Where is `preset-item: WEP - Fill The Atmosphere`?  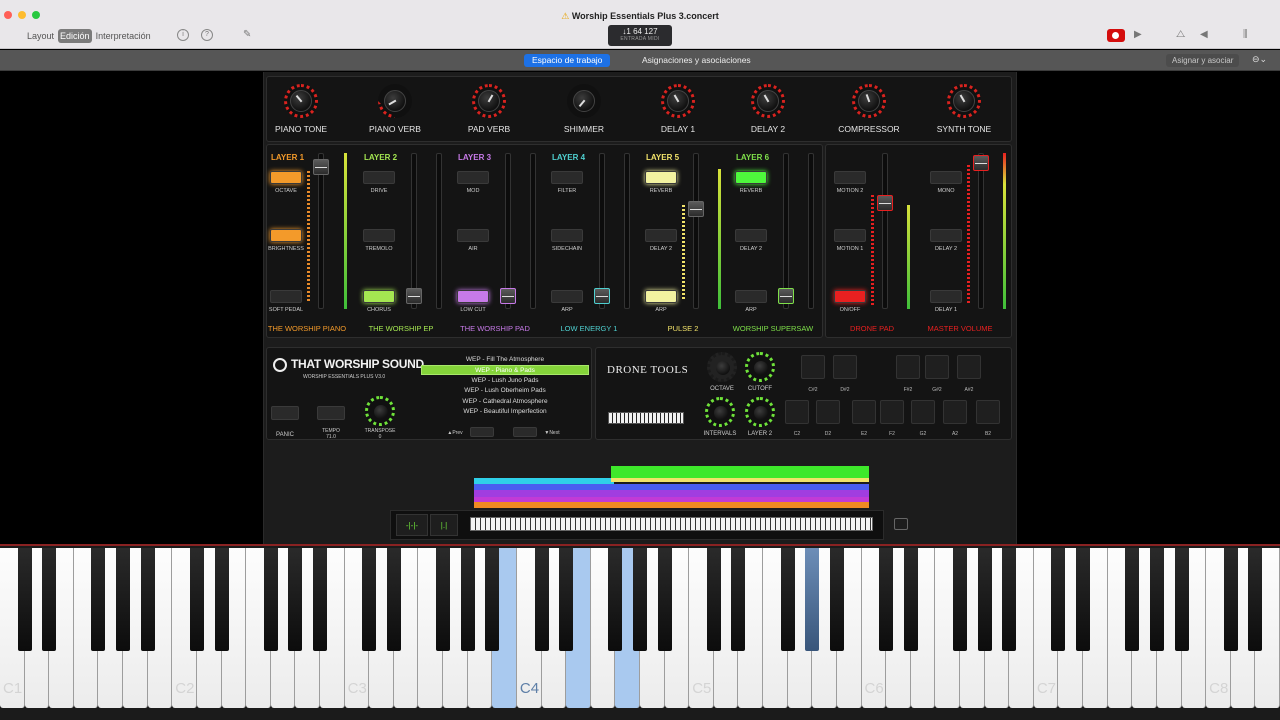
preset-item: WEP - Fill The Atmosphere is located at coordinates (505, 360).